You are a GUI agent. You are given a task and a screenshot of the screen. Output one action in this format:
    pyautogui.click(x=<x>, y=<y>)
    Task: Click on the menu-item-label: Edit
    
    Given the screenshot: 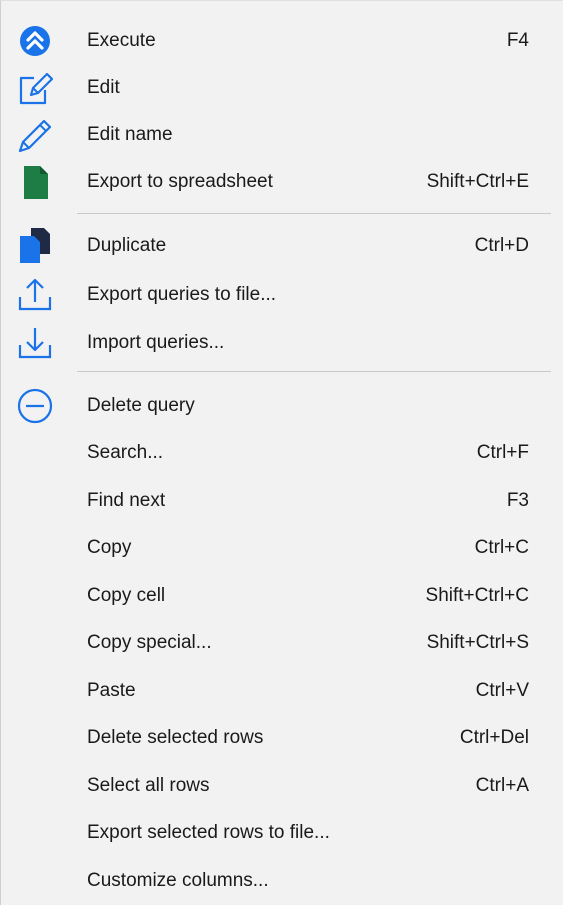 What is the action you would take?
    pyautogui.click(x=103, y=87)
    